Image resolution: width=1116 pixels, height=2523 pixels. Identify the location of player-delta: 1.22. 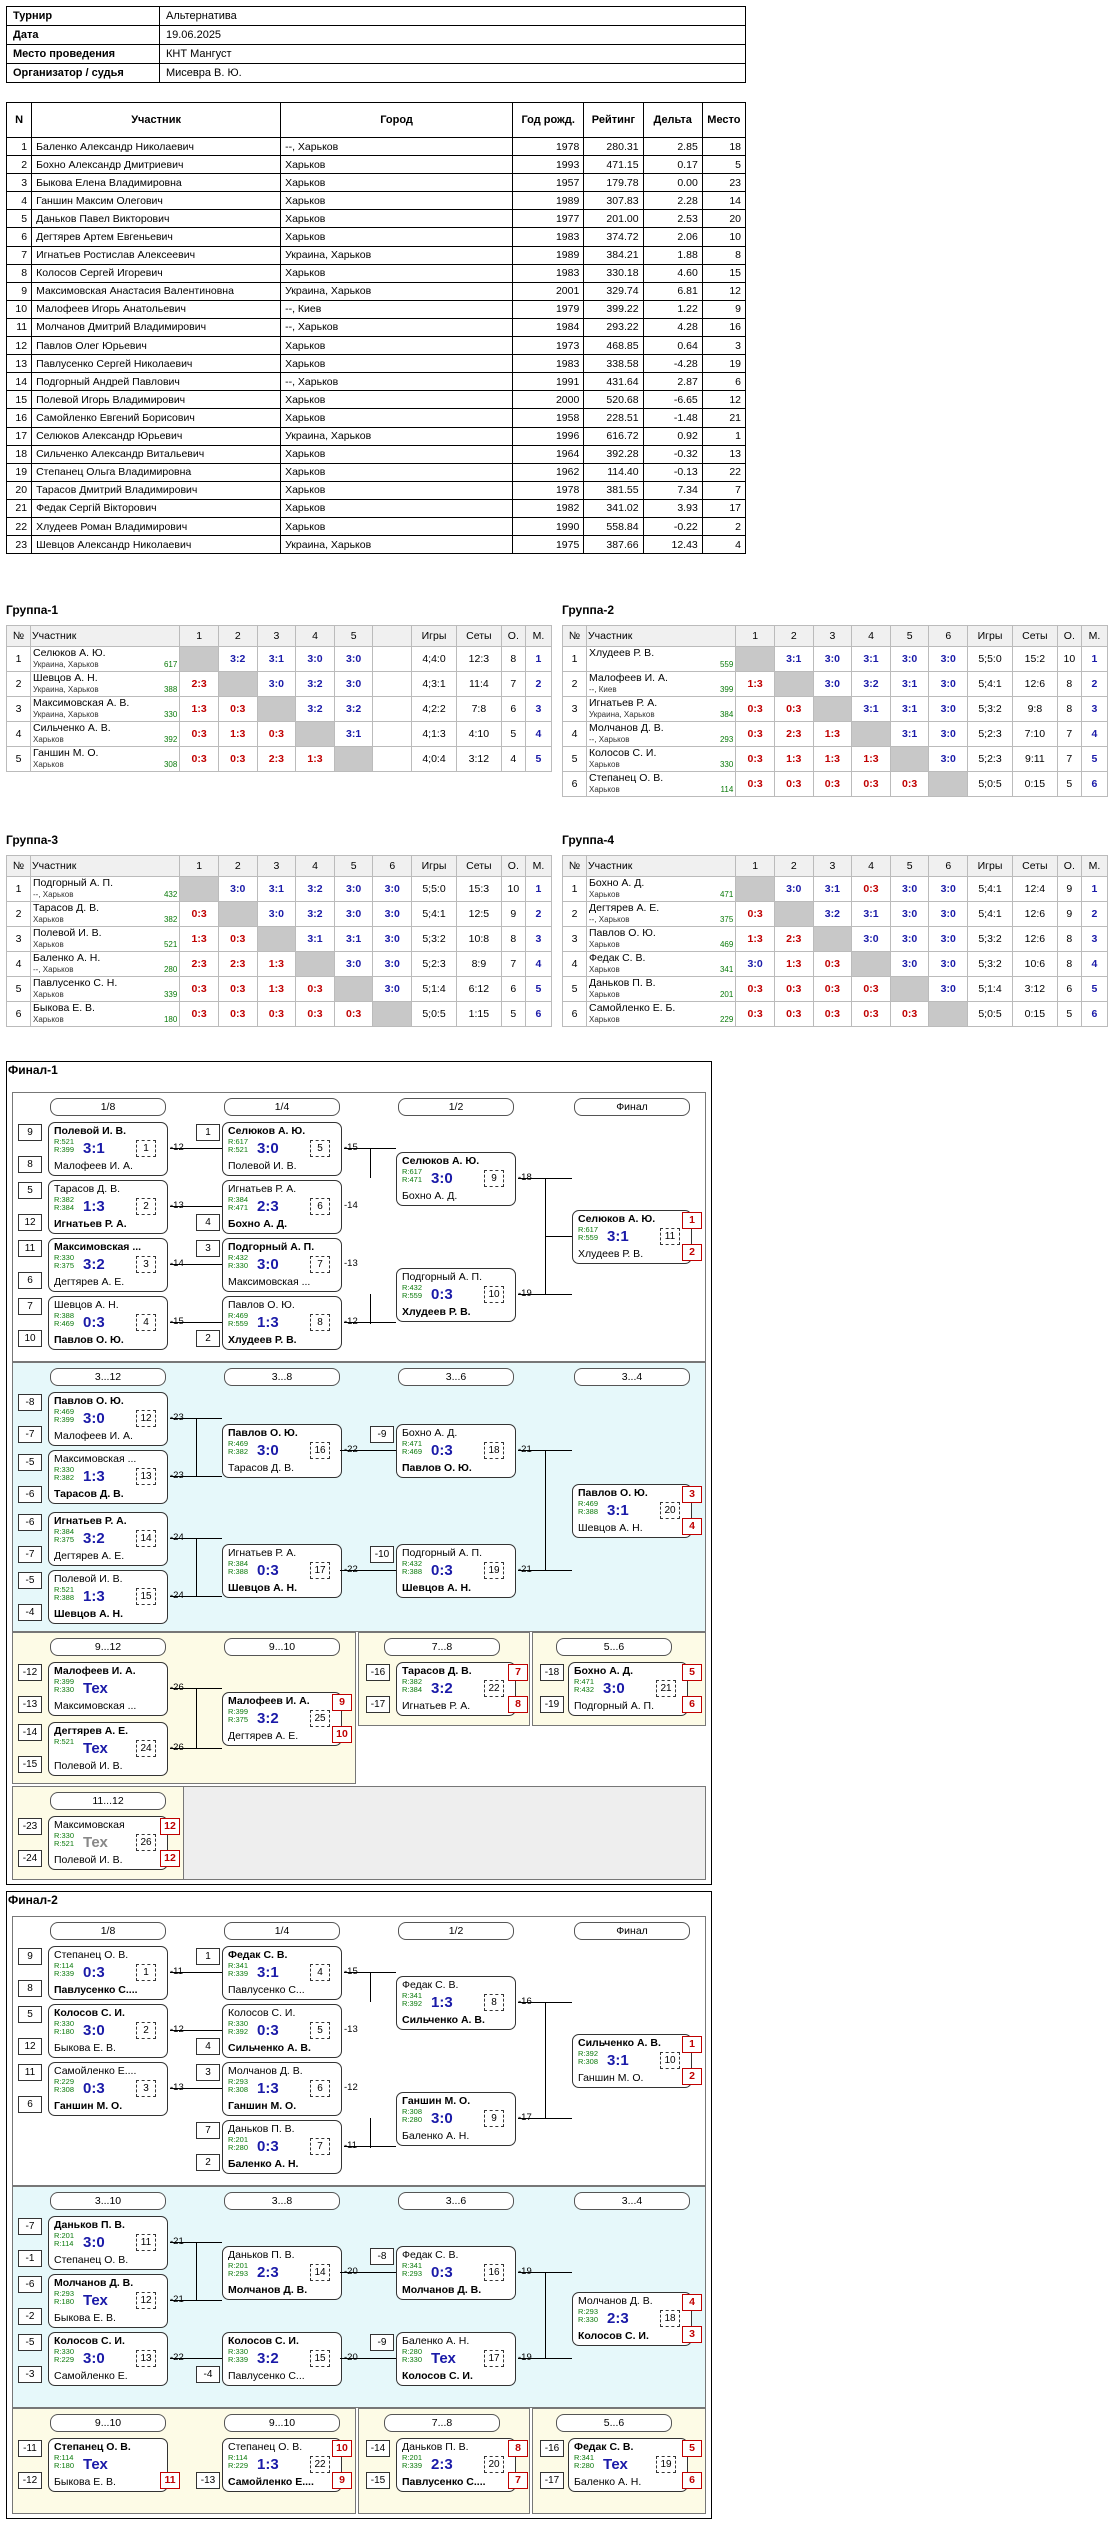
(672, 309).